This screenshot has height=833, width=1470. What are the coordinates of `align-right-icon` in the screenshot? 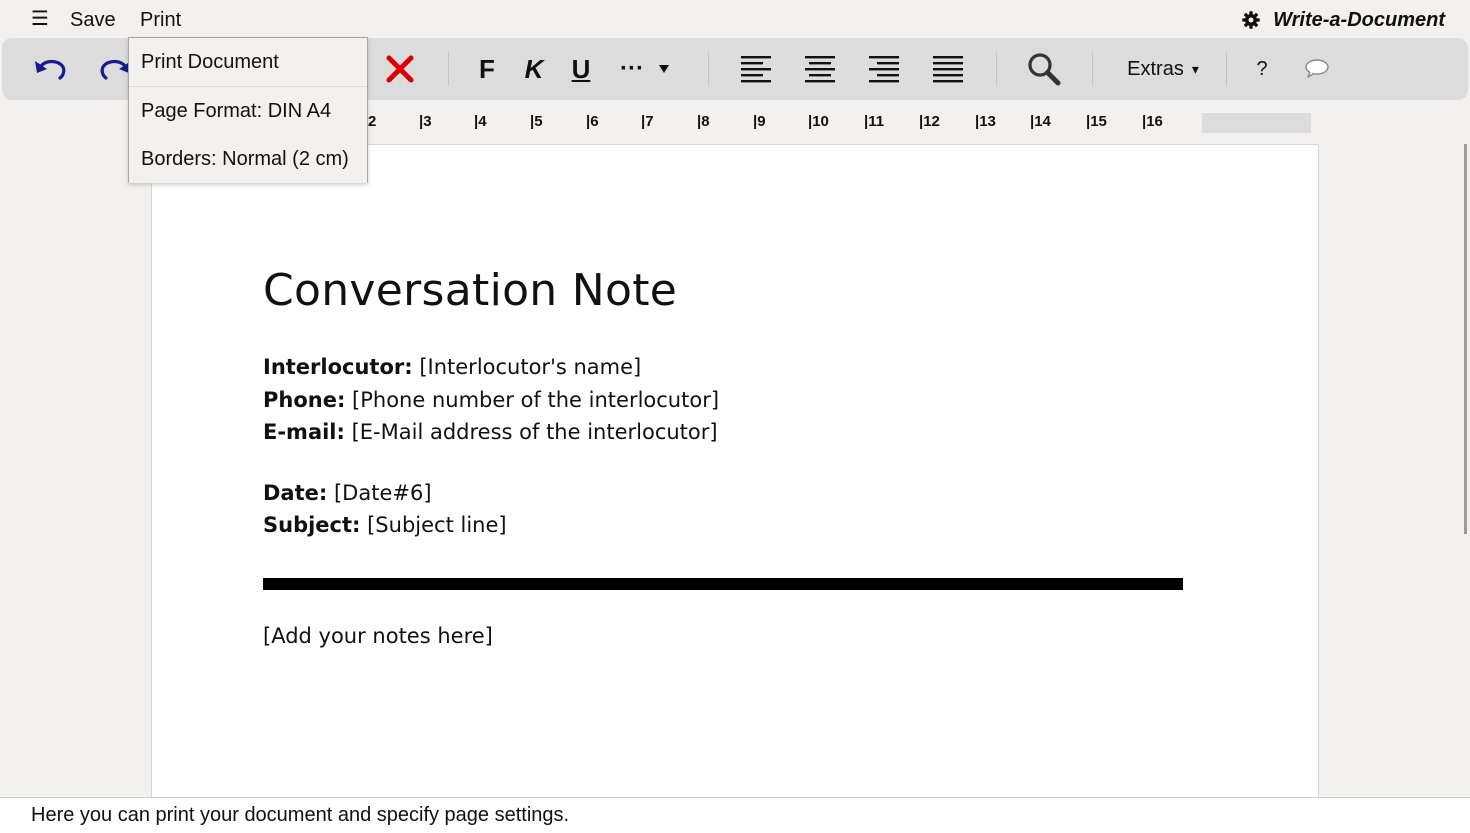 It's located at (884, 69).